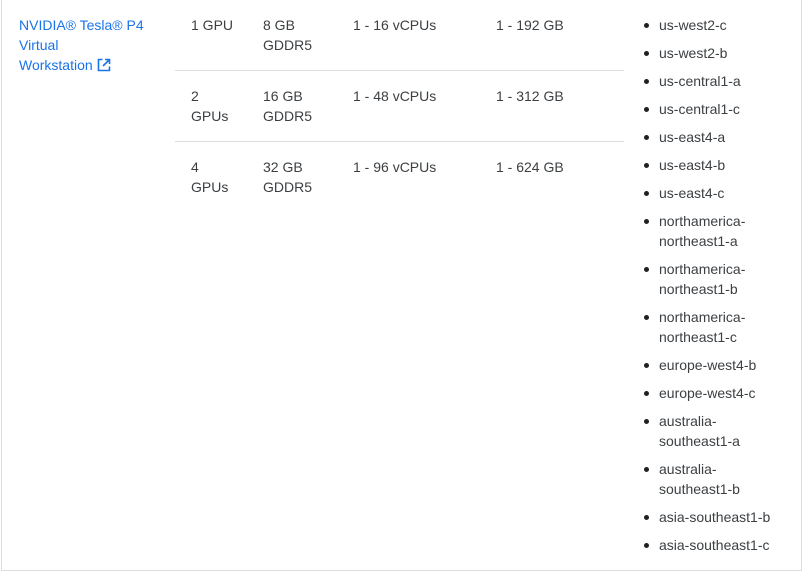 Image resolution: width=804 pixels, height=573 pixels. I want to click on zone-item: us-east4-a, so click(717, 137).